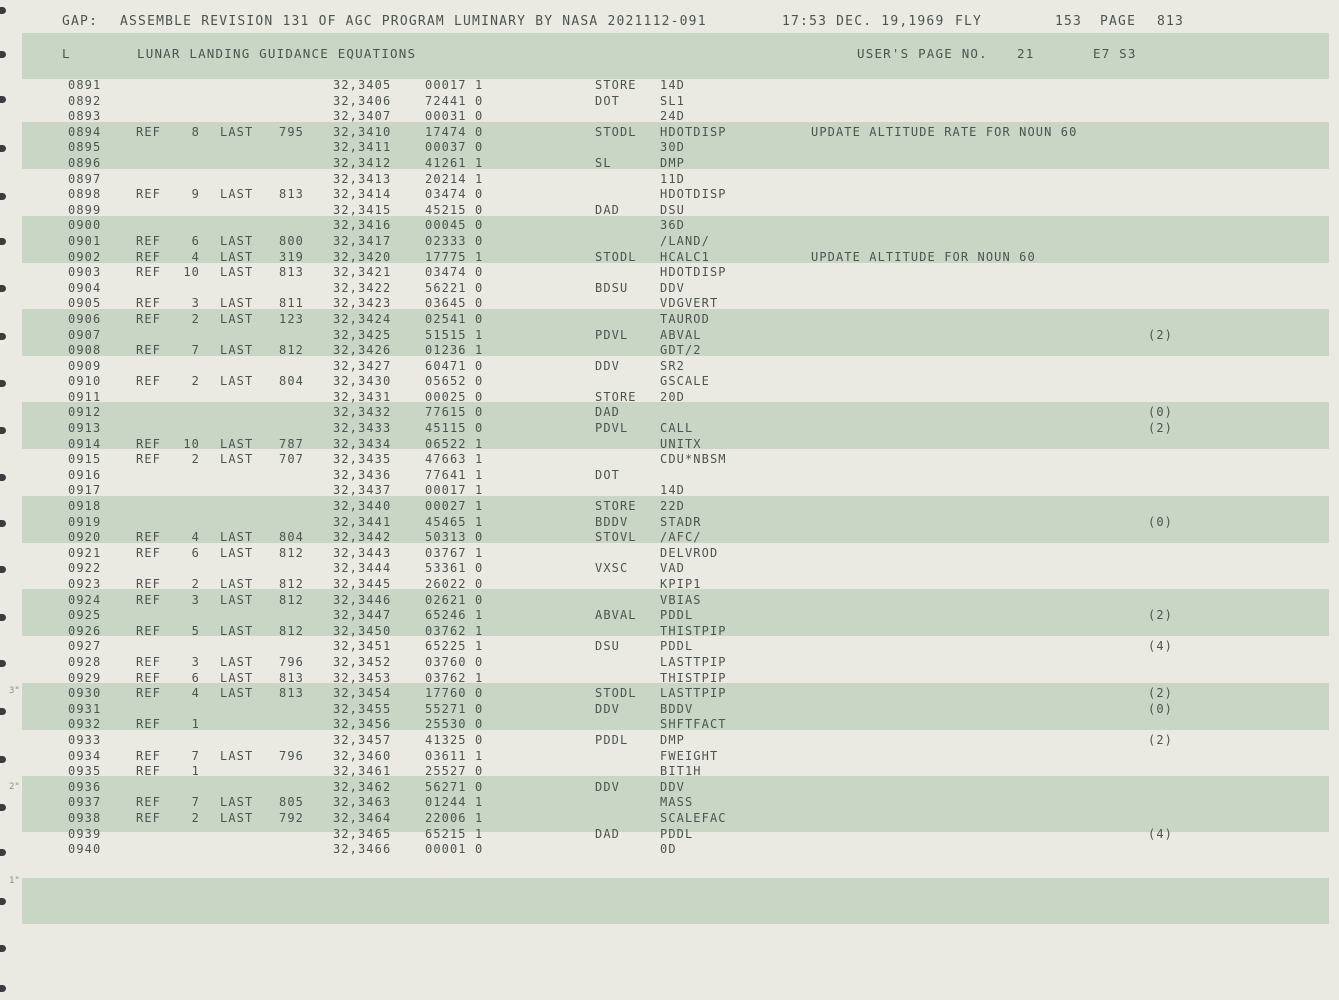 This screenshot has height=1000, width=1339. What do you see at coordinates (454, 209) in the screenshot?
I see `octal-word: 45215 0` at bounding box center [454, 209].